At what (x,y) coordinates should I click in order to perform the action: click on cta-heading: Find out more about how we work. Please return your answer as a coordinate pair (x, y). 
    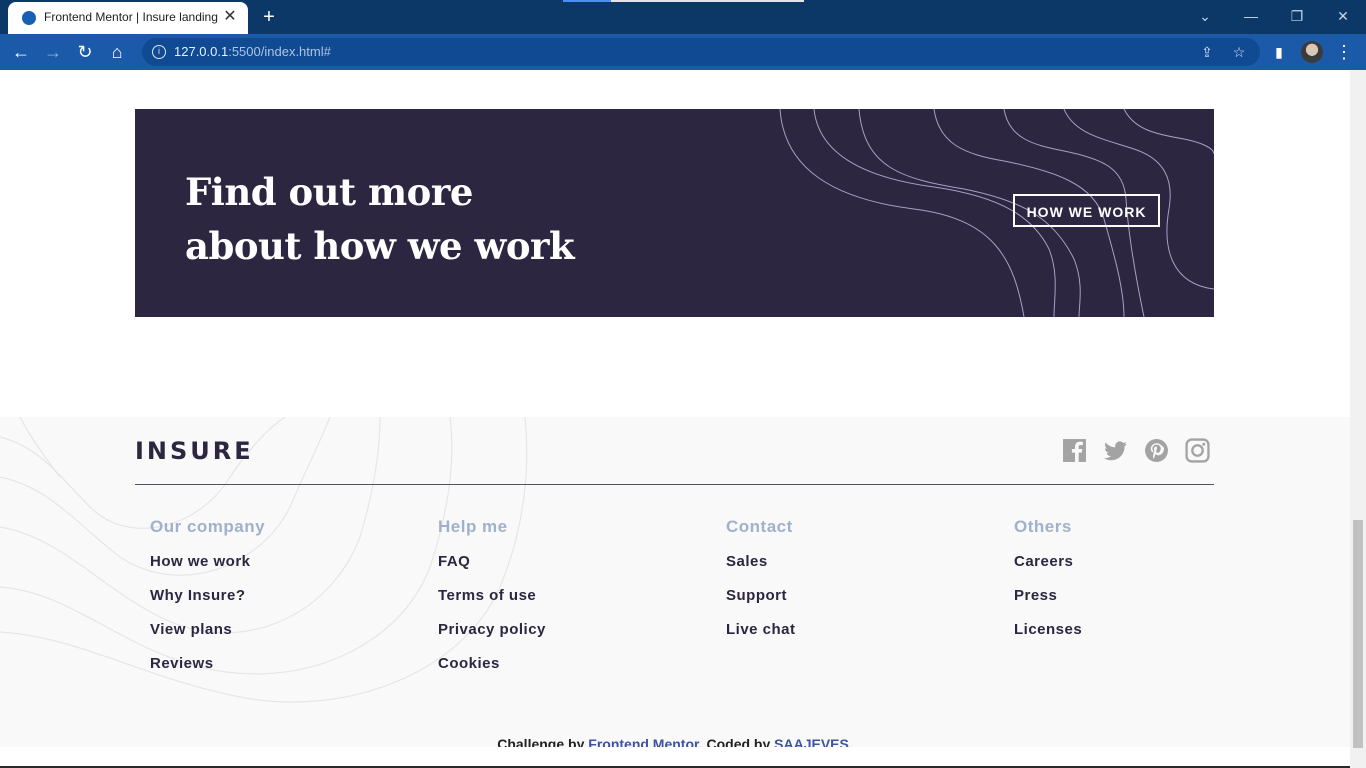
    Looking at the image, I should click on (380, 219).